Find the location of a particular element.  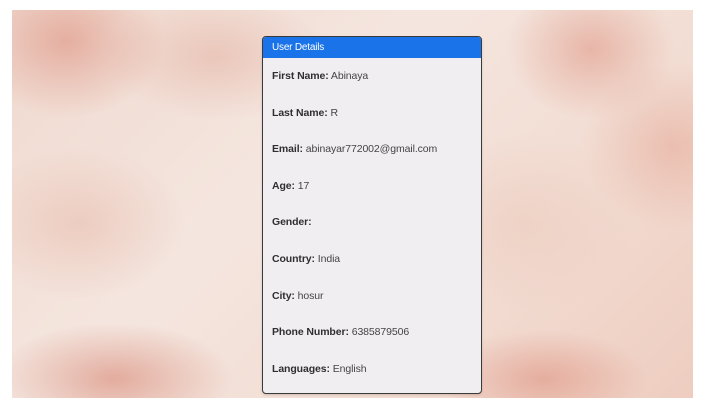

field-last-name: Last Name: R is located at coordinates (372, 113).